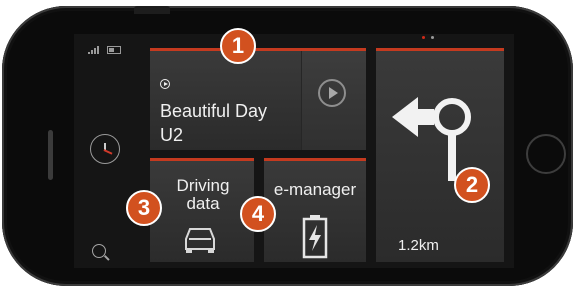 The width and height of the screenshot is (573, 286). I want to click on battery-charge-icon, so click(315, 237).